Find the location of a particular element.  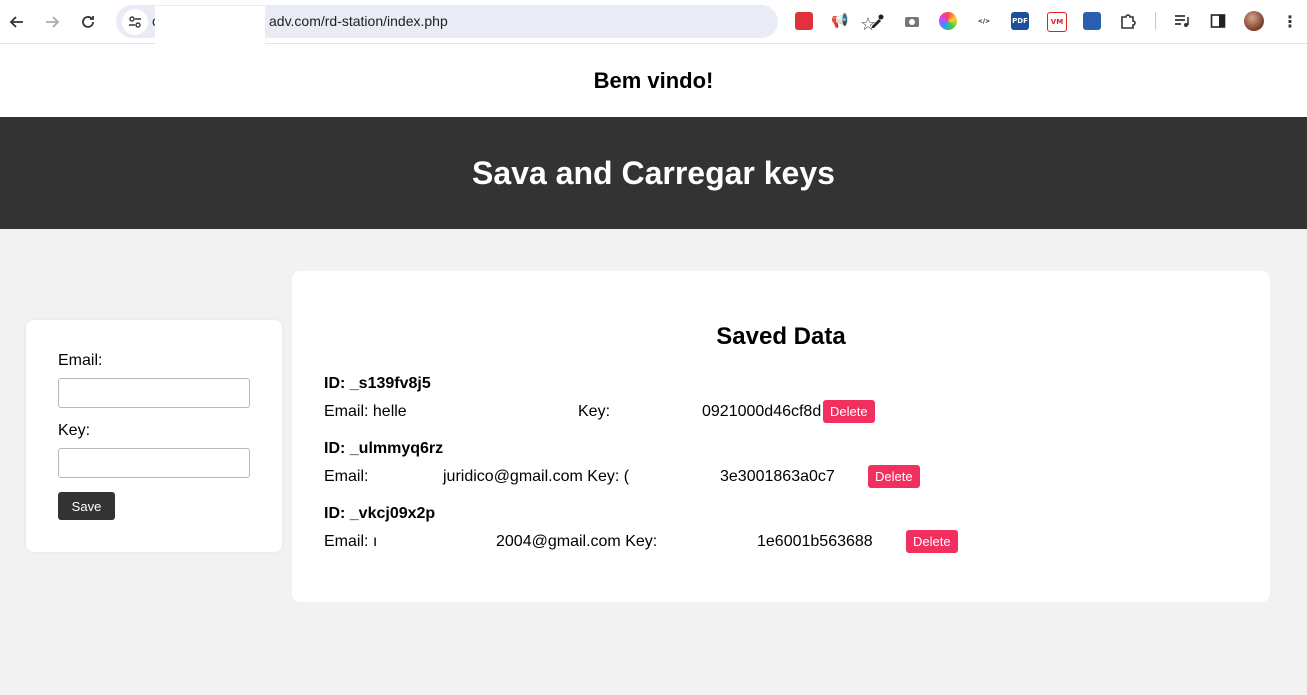

email-field is located at coordinates (154, 393).